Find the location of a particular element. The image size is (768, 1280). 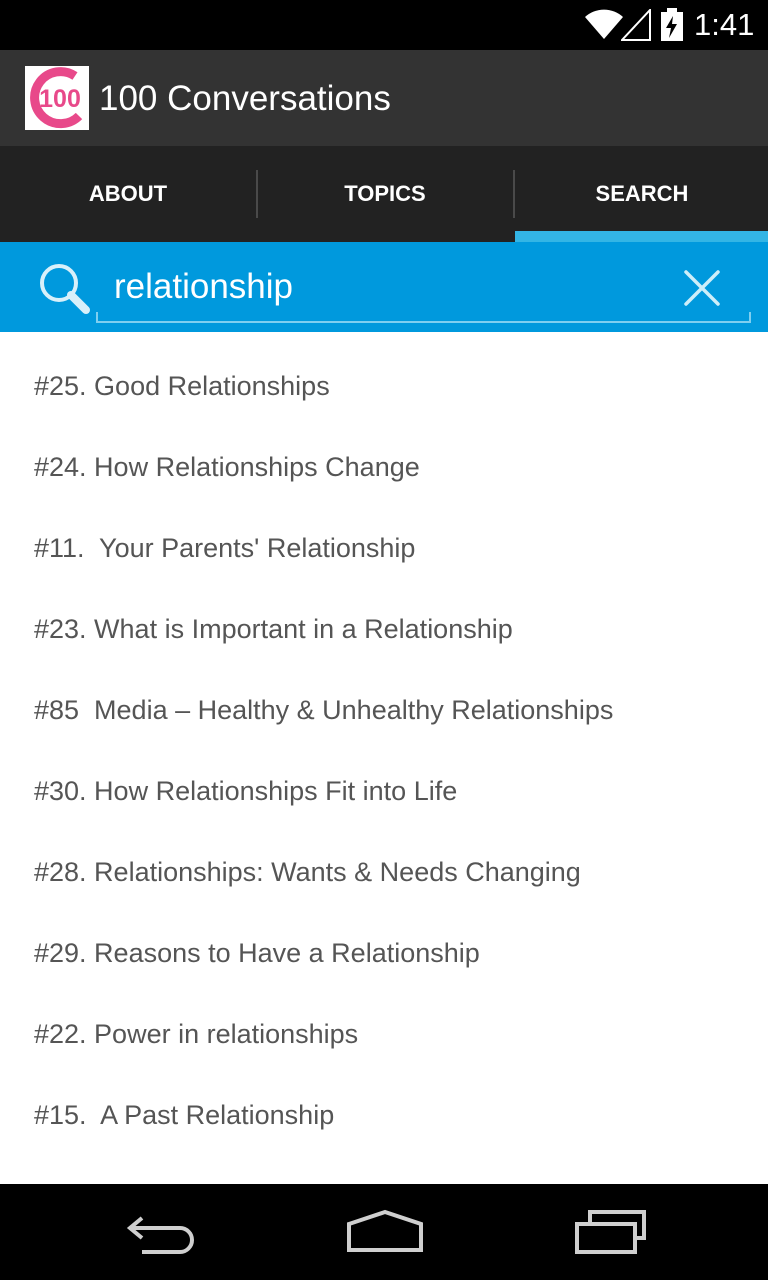

navigation-bar is located at coordinates (384, 1232).